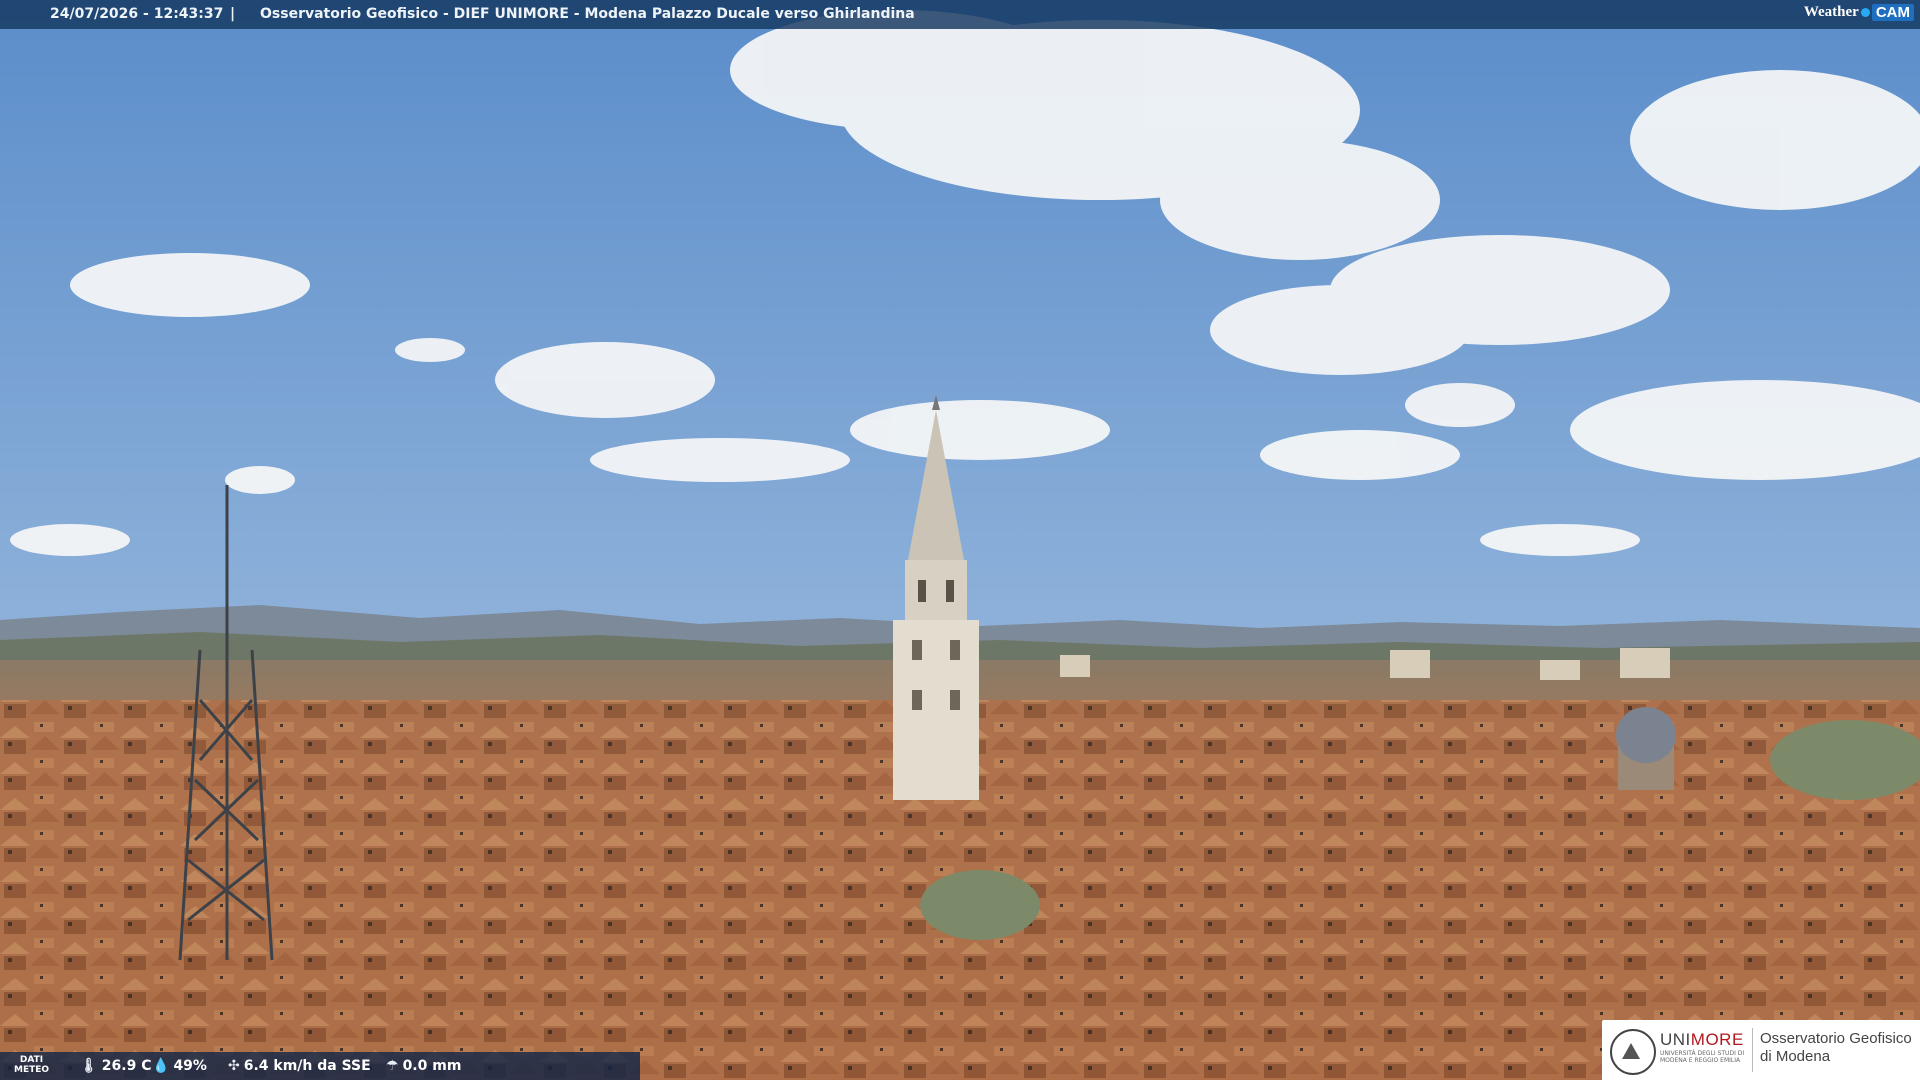 The height and width of the screenshot is (1080, 1920). What do you see at coordinates (126, 1066) in the screenshot?
I see `temperature-value: 26.9 C` at bounding box center [126, 1066].